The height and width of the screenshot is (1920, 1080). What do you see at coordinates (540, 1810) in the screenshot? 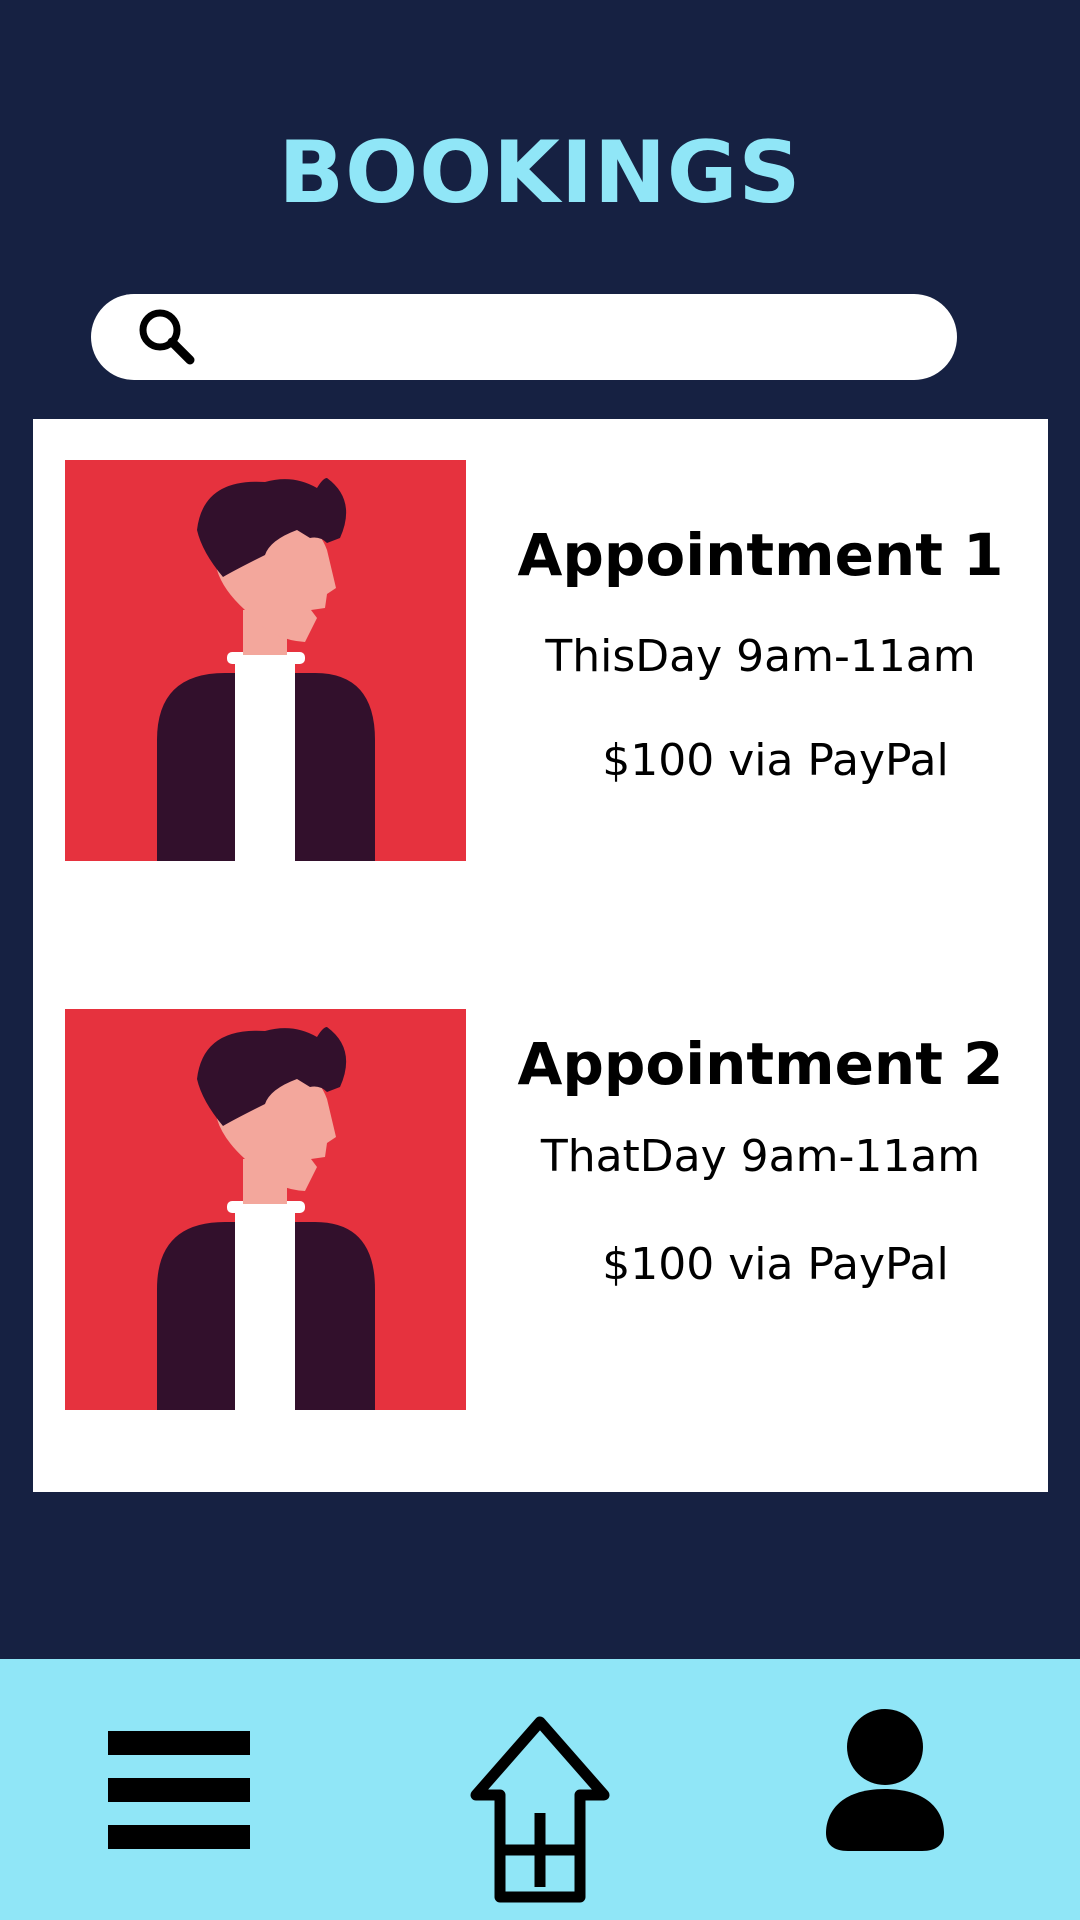
I see `add-home-icon` at bounding box center [540, 1810].